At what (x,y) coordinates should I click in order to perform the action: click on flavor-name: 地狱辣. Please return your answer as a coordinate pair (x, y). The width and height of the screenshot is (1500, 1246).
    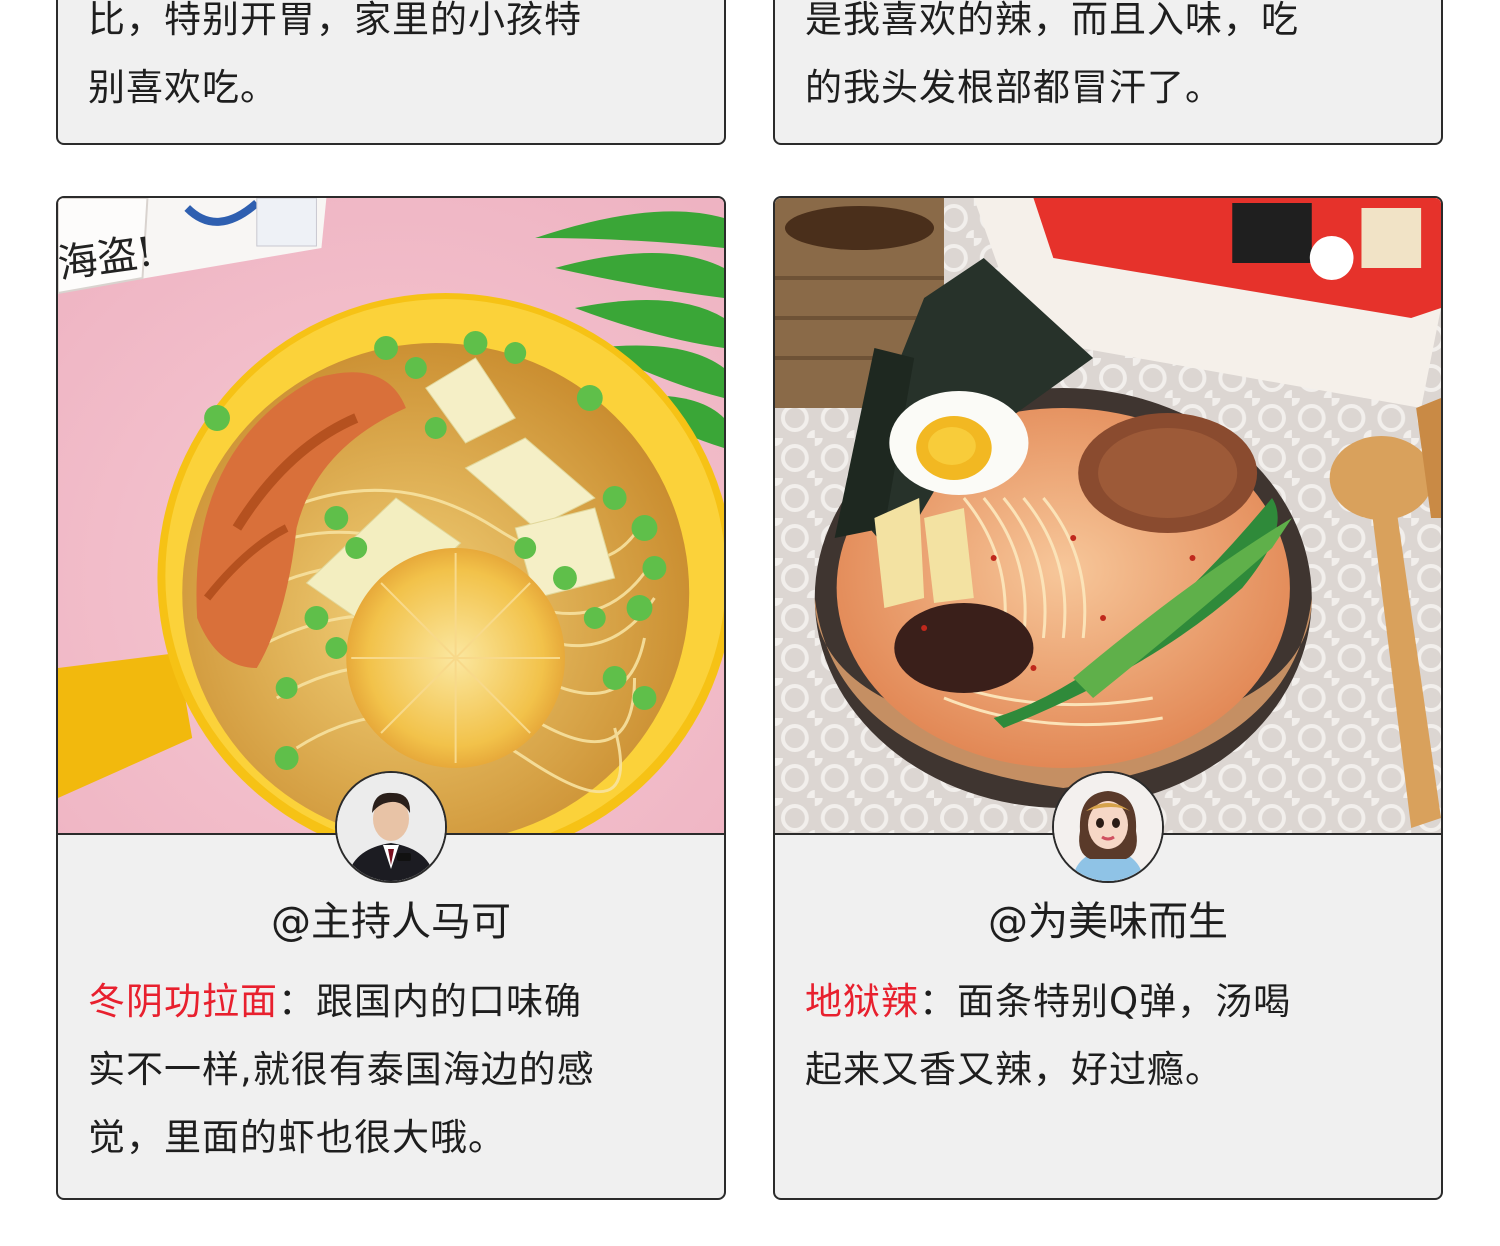
    Looking at the image, I should click on (862, 1001).